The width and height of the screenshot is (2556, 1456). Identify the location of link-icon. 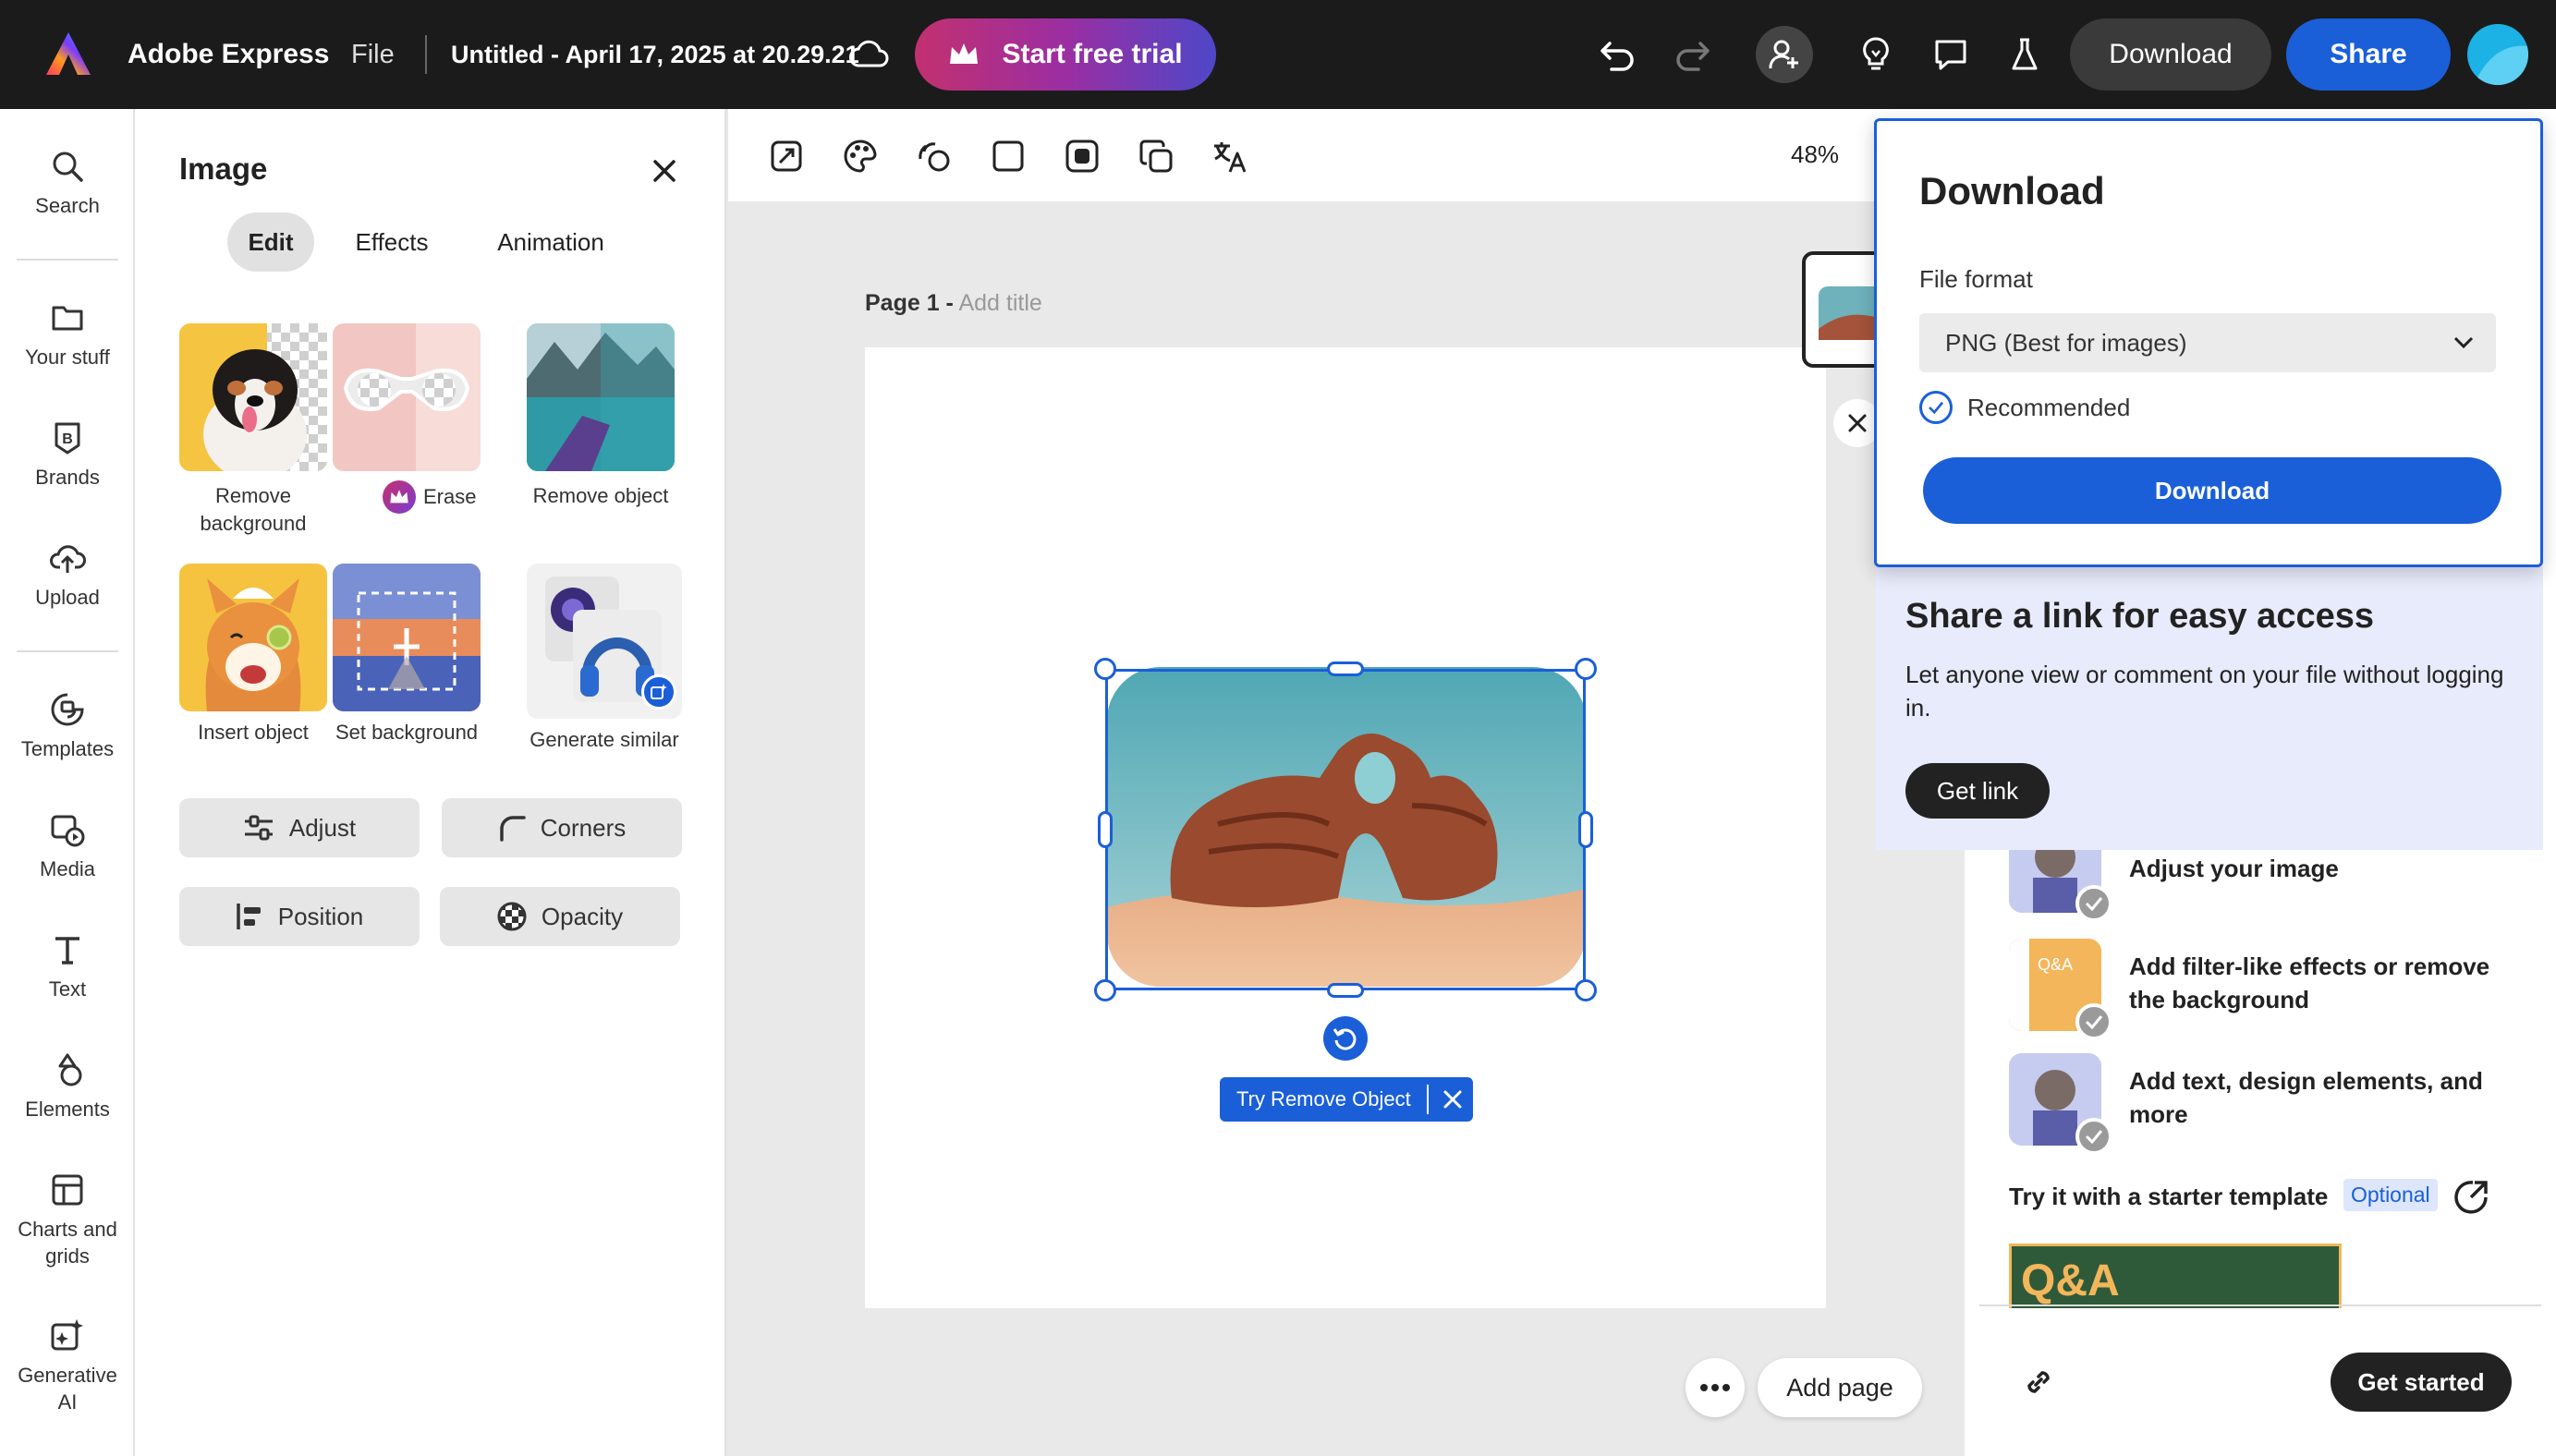
(2038, 1382).